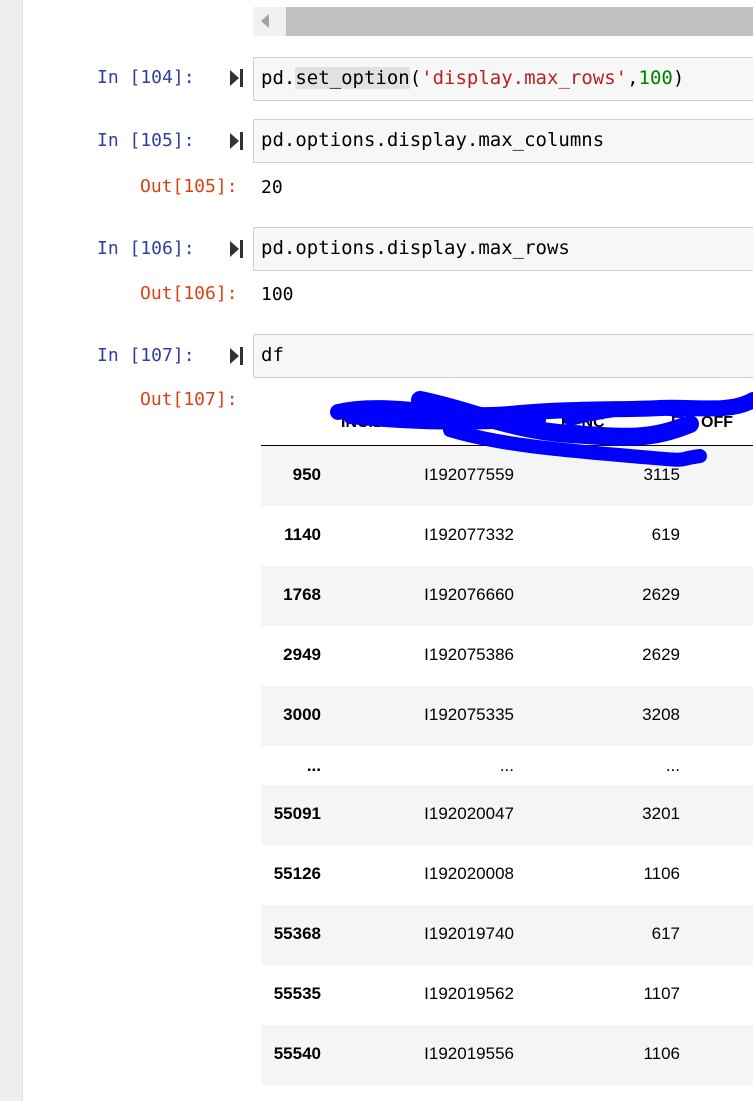 Image resolution: width=753 pixels, height=1101 pixels. I want to click on table-cell: I192020047, so click(469, 813).